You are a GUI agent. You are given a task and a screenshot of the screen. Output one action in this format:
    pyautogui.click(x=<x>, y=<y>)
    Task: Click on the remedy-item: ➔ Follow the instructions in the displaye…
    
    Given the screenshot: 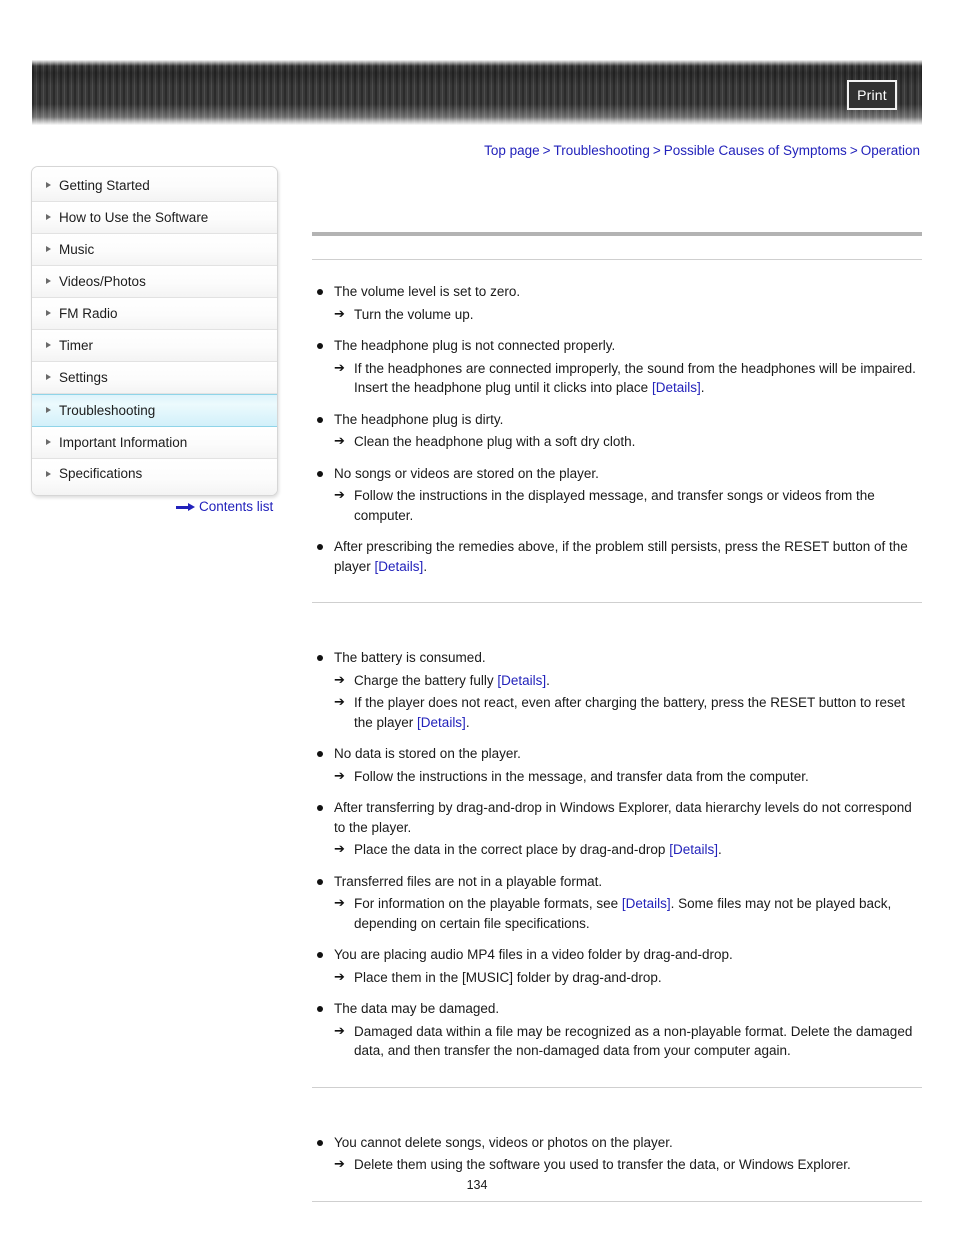 What is the action you would take?
    pyautogui.click(x=628, y=505)
    